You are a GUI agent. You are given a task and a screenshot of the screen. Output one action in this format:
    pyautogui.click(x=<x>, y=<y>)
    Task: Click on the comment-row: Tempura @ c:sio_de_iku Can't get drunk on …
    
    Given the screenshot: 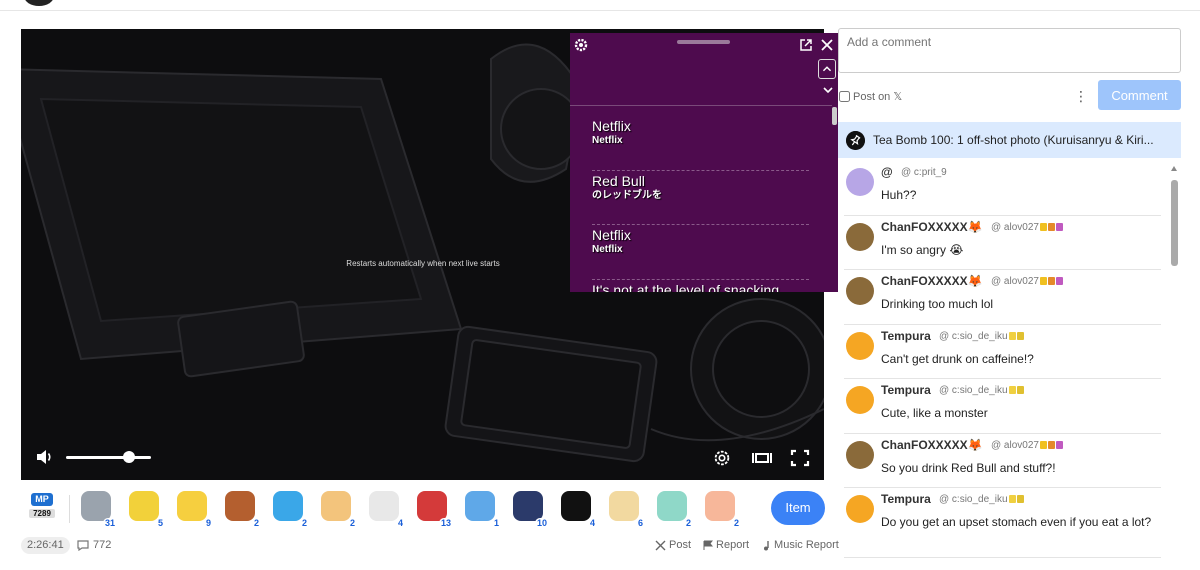 What is the action you would take?
    pyautogui.click(x=1002, y=352)
    